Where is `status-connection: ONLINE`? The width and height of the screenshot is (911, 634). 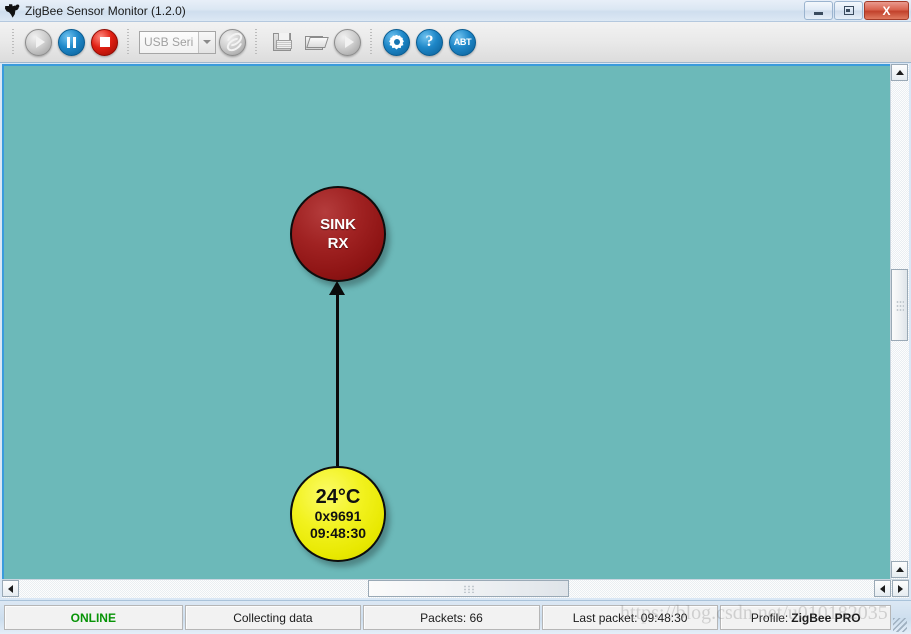
status-connection: ONLINE is located at coordinates (93, 617).